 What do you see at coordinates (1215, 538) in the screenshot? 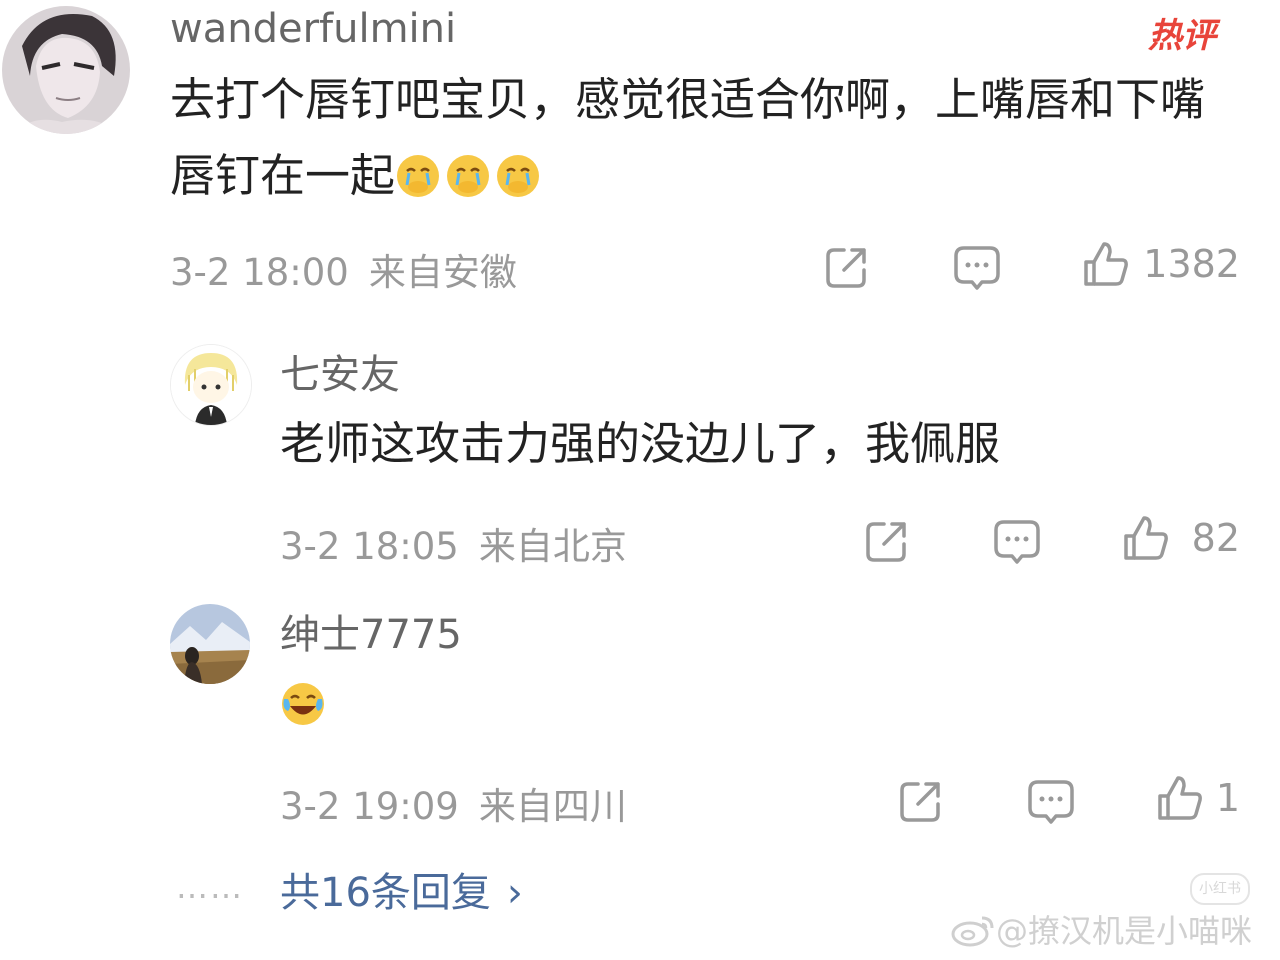
I see `like-count: 82` at bounding box center [1215, 538].